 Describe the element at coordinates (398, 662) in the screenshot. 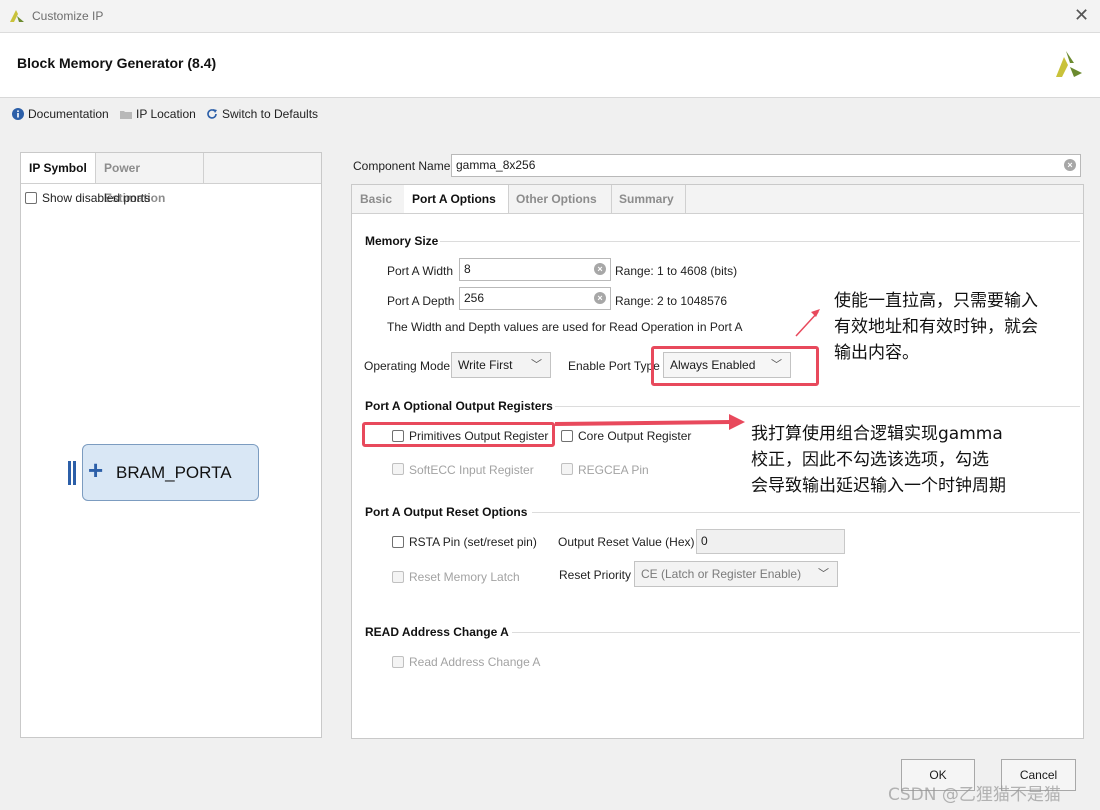

I see `read-address-change-checkbox` at that location.